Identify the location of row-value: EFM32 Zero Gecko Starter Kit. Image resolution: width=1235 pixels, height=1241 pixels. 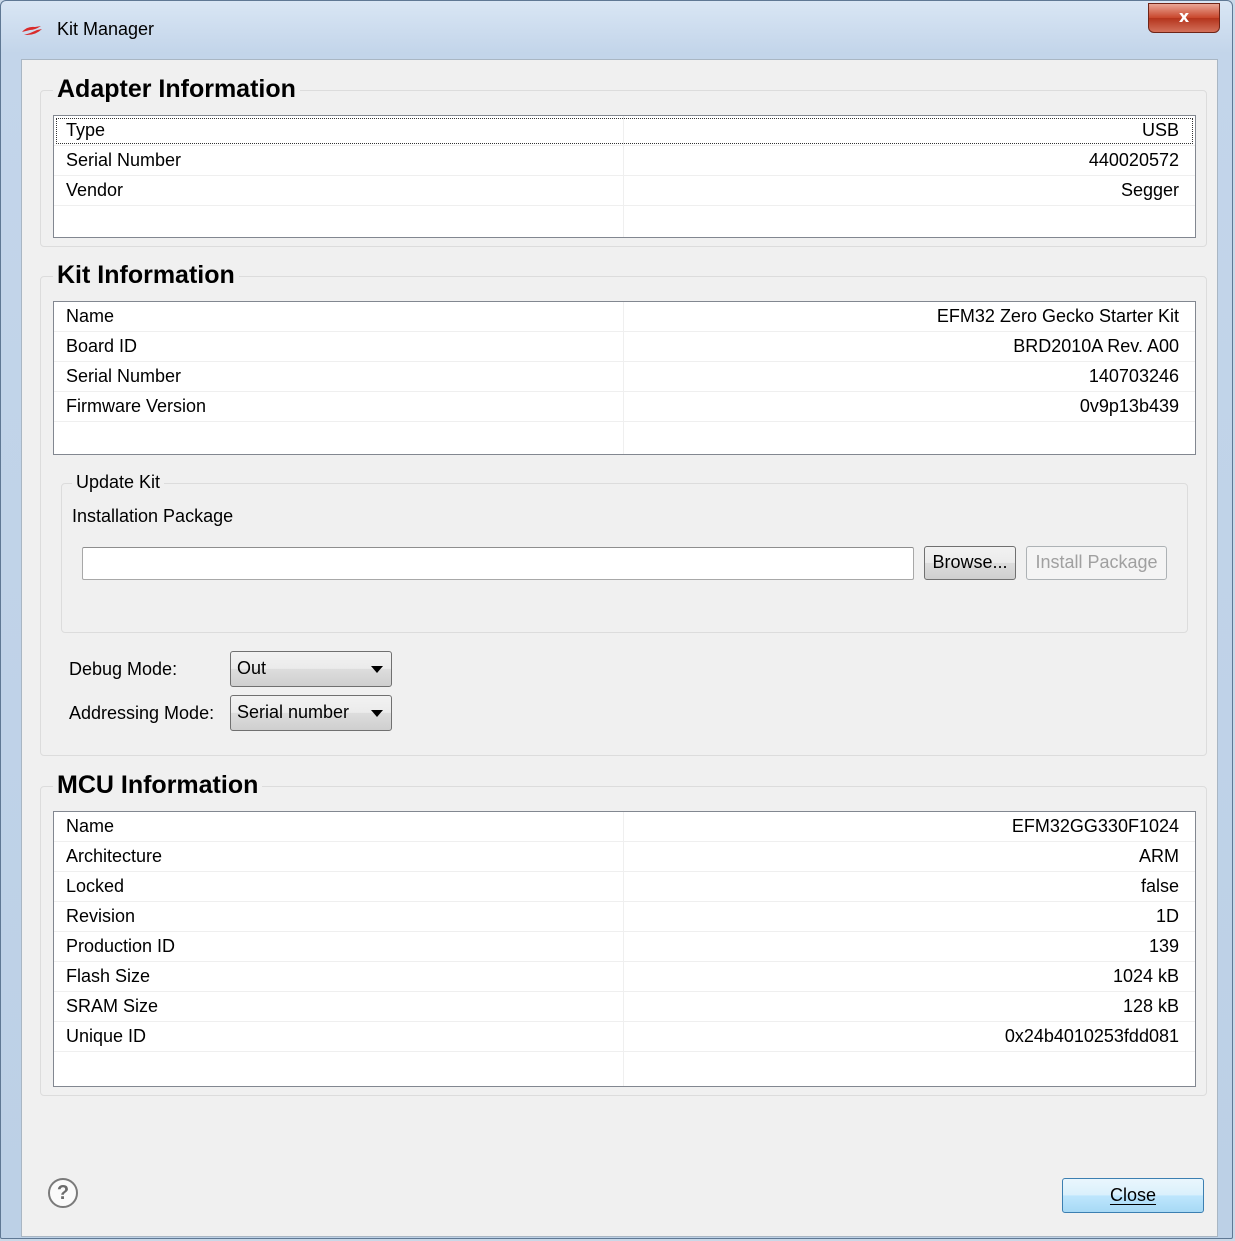
(1057, 316).